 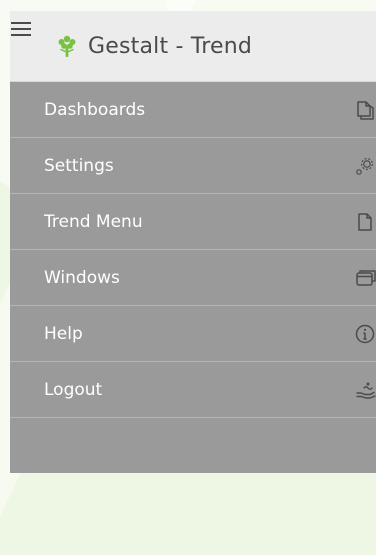 I want to click on nav-item-settings: Settings, so click(x=193, y=166).